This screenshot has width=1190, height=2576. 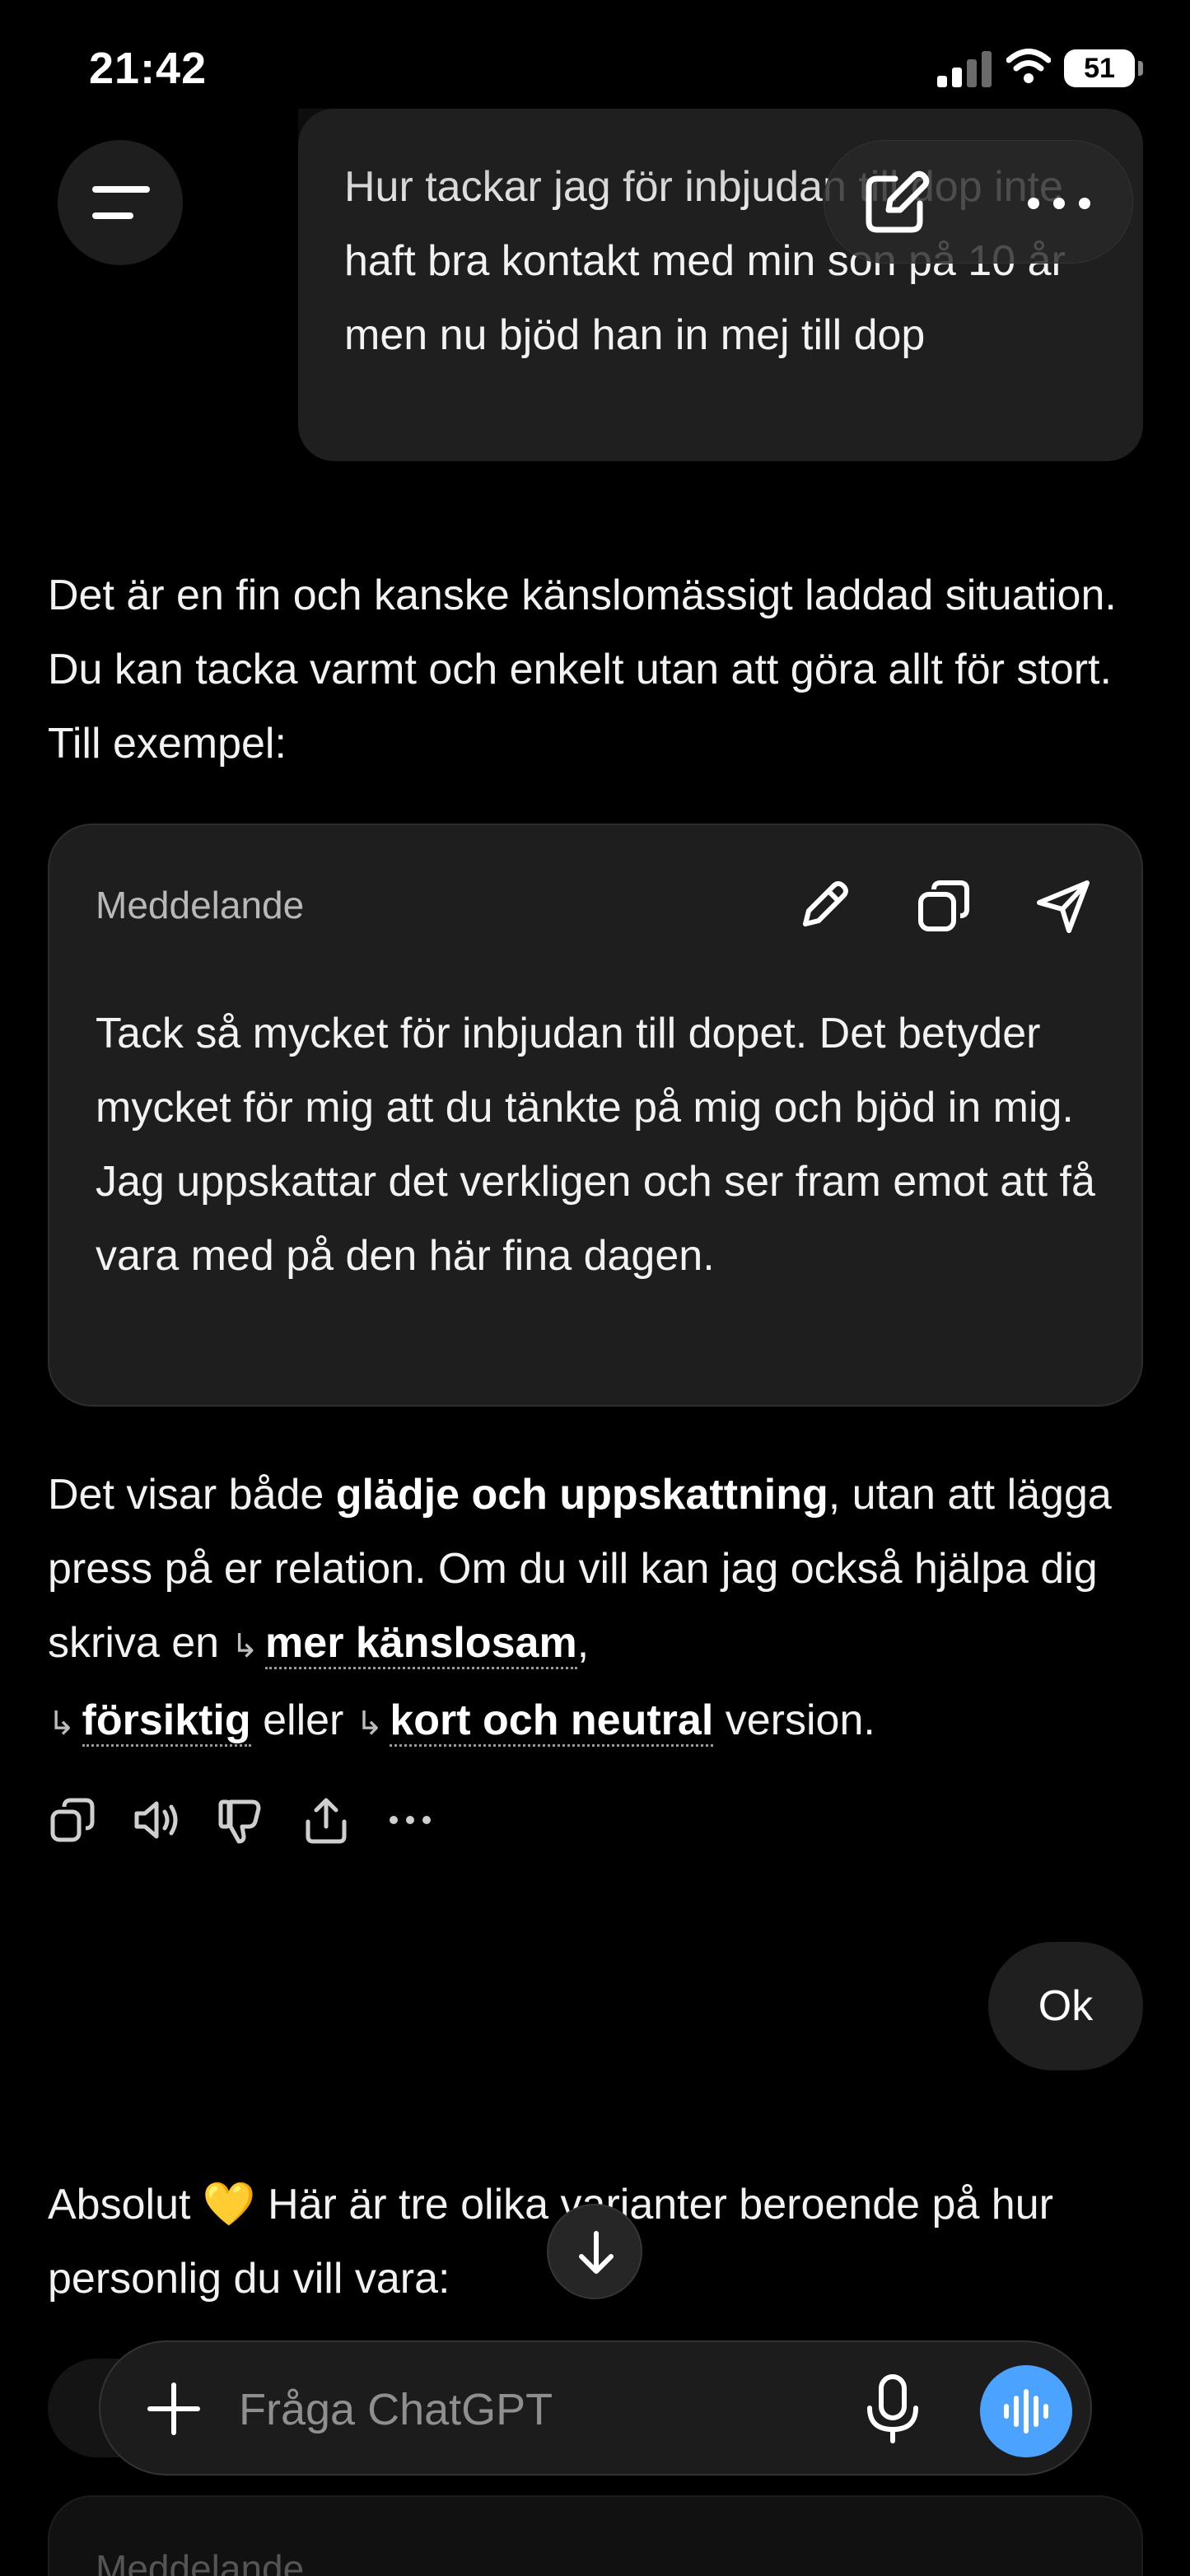 I want to click on scroll-down-button, so click(x=594, y=2251).